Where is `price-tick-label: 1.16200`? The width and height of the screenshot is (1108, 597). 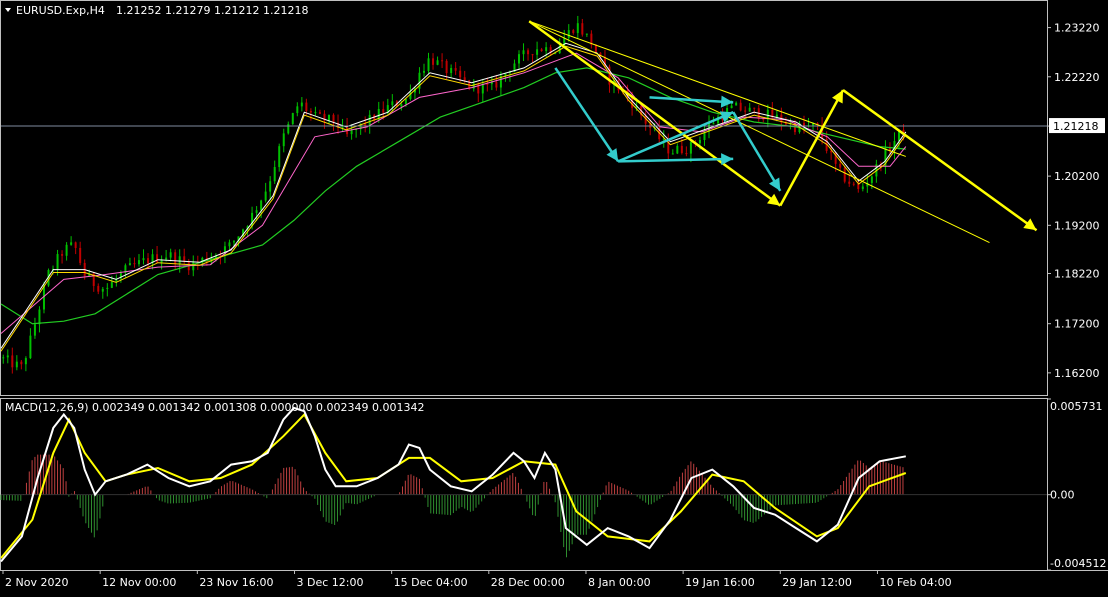
price-tick-label: 1.16200 is located at coordinates (1077, 373).